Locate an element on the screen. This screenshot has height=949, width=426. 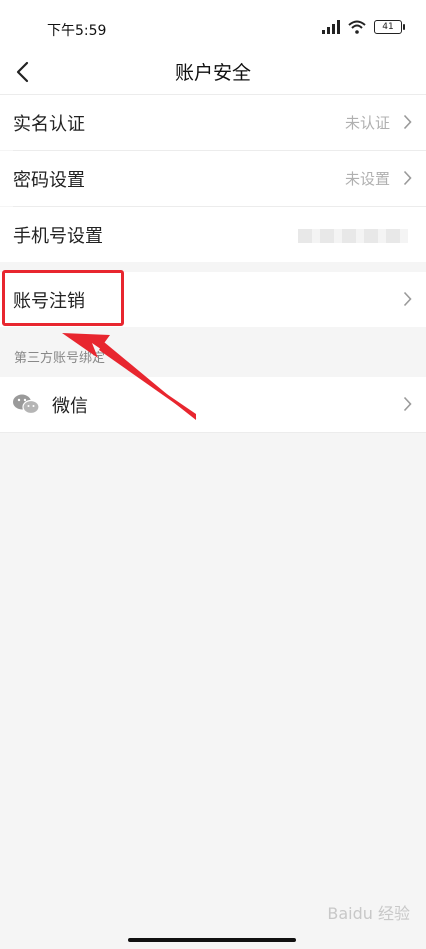
page-title: 账户安全 is located at coordinates (212, 73).